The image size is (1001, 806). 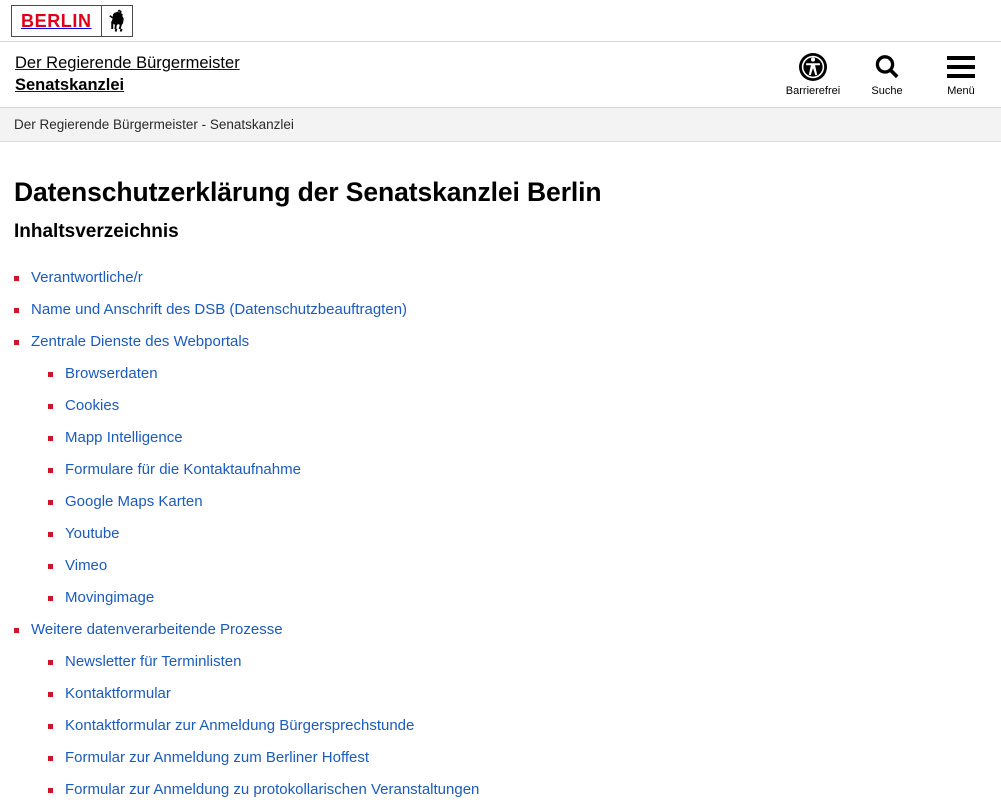 What do you see at coordinates (127, 63) in the screenshot?
I see `site-title-primary: Der Regierende Bürgermeister` at bounding box center [127, 63].